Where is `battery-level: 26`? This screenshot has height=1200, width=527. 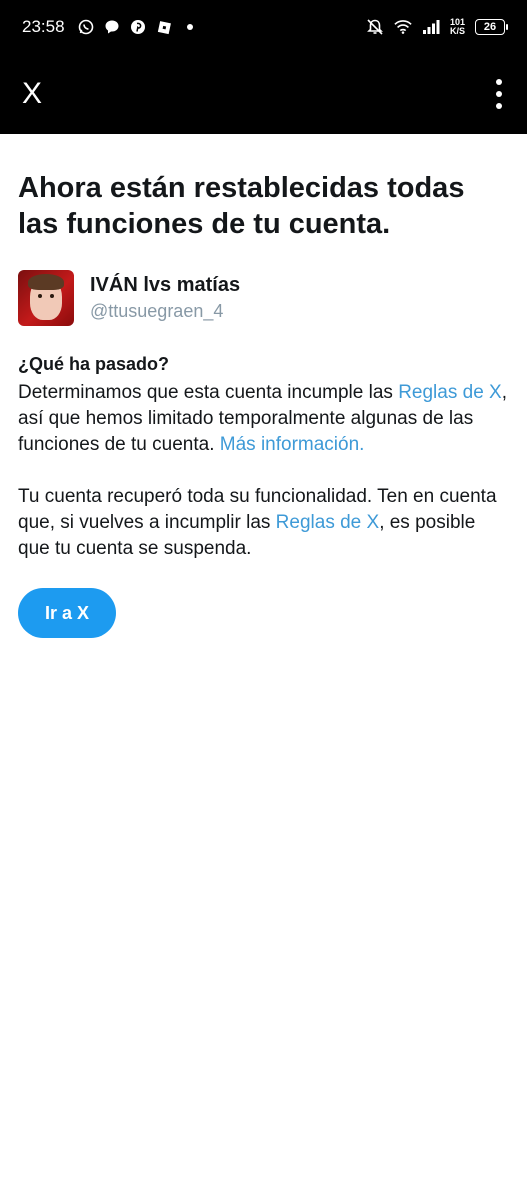
battery-level: 26 is located at coordinates (490, 27).